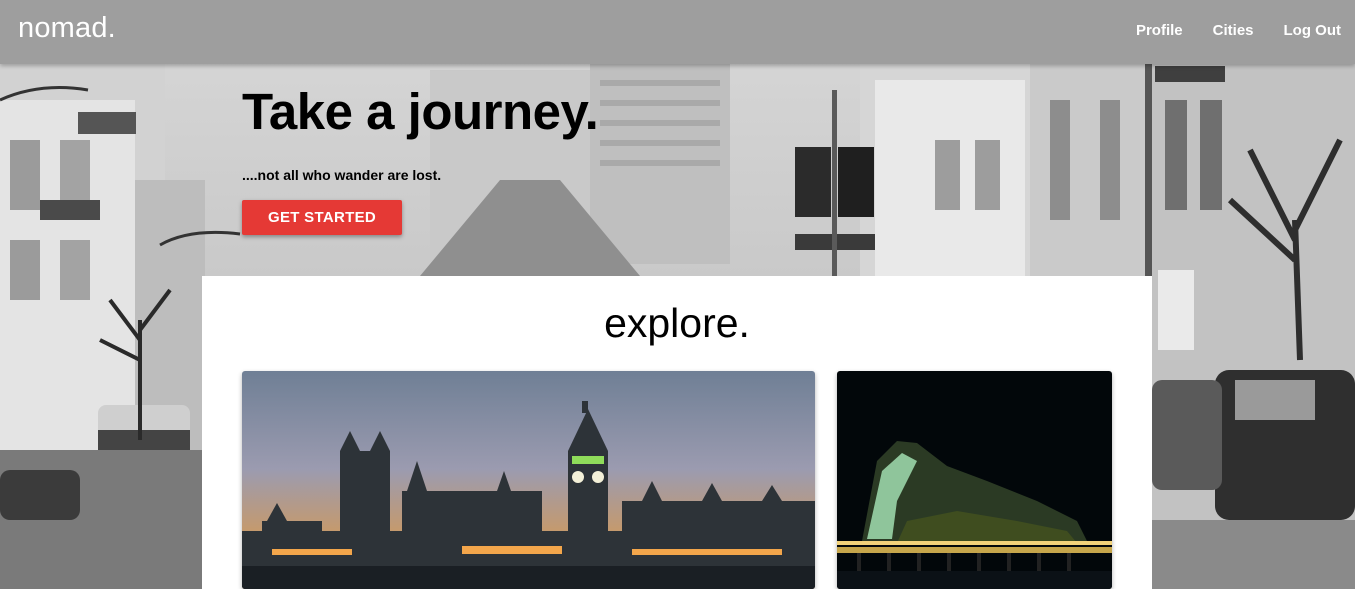  I want to click on nav-links: Profile Cities Log Out, so click(1223, 30).